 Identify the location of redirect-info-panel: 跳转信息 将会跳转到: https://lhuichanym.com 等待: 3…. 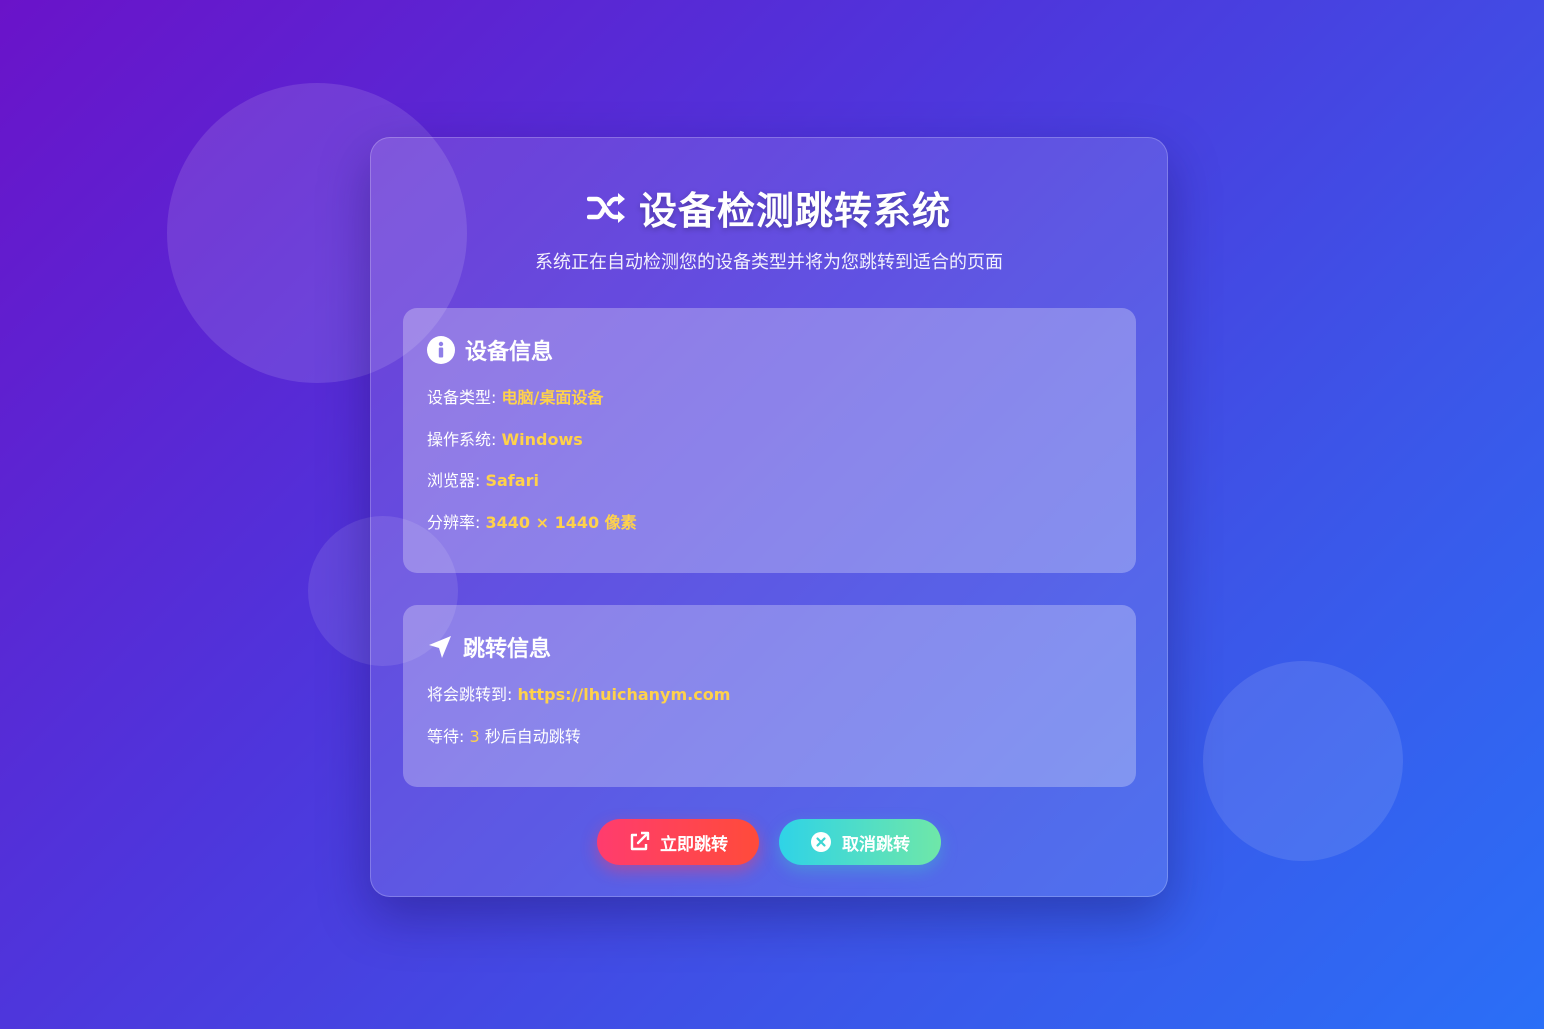
(769, 696).